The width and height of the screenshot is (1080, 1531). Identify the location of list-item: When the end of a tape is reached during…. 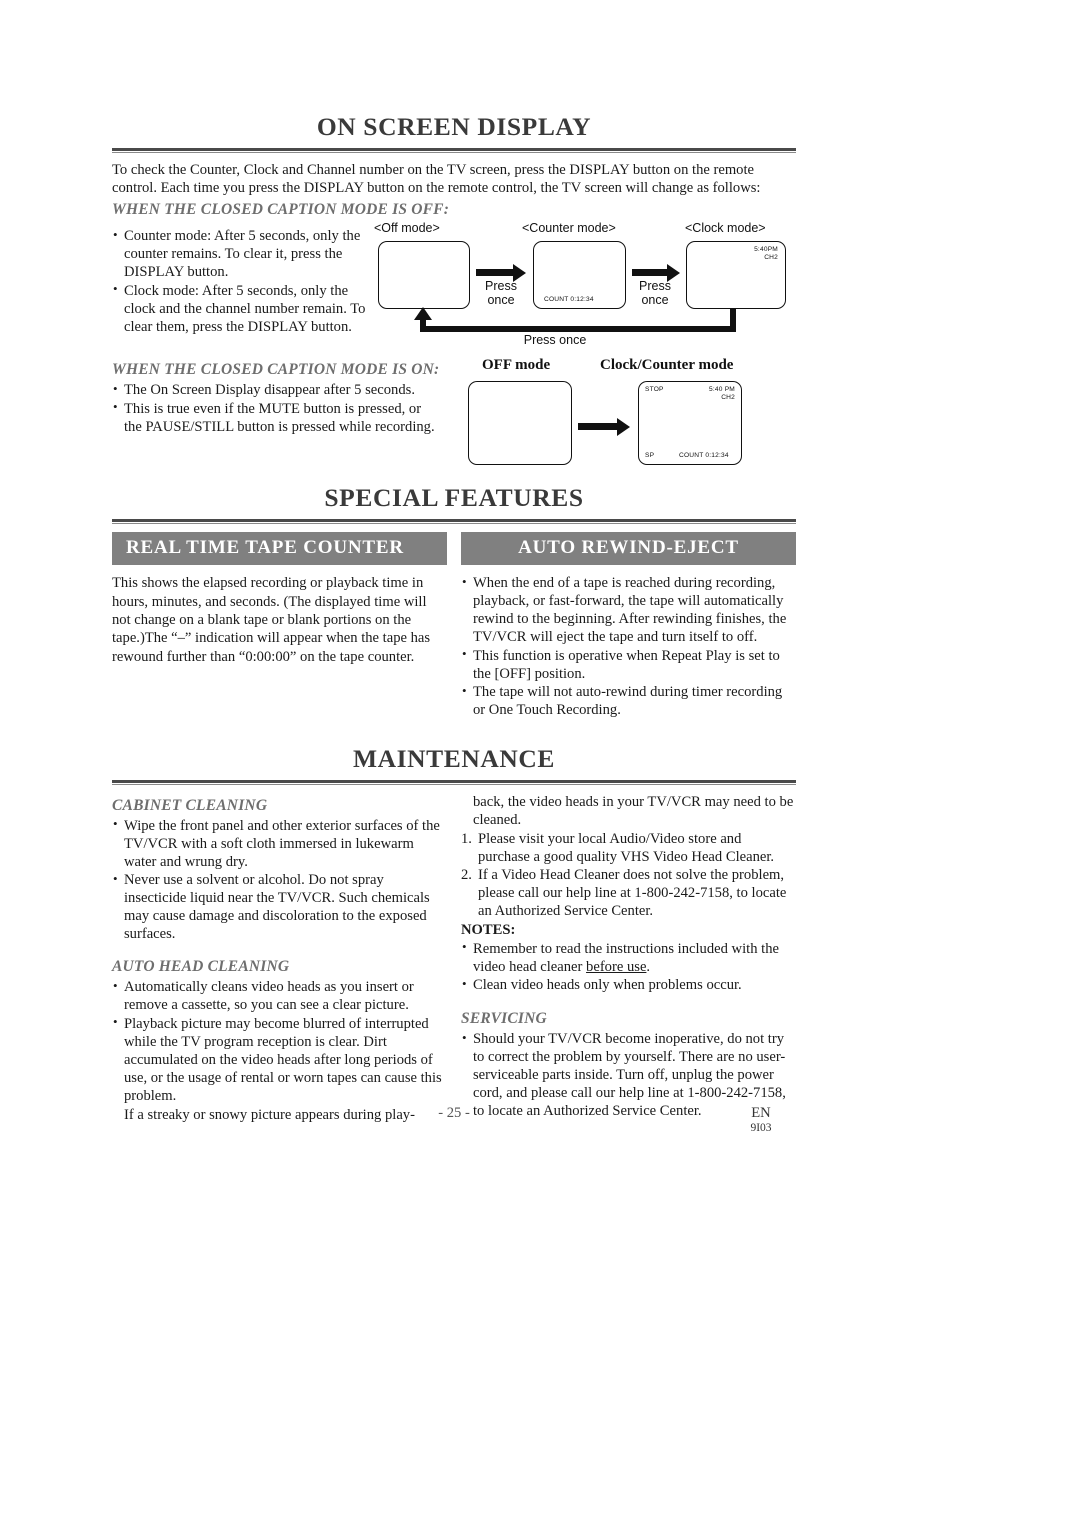
(628, 610).